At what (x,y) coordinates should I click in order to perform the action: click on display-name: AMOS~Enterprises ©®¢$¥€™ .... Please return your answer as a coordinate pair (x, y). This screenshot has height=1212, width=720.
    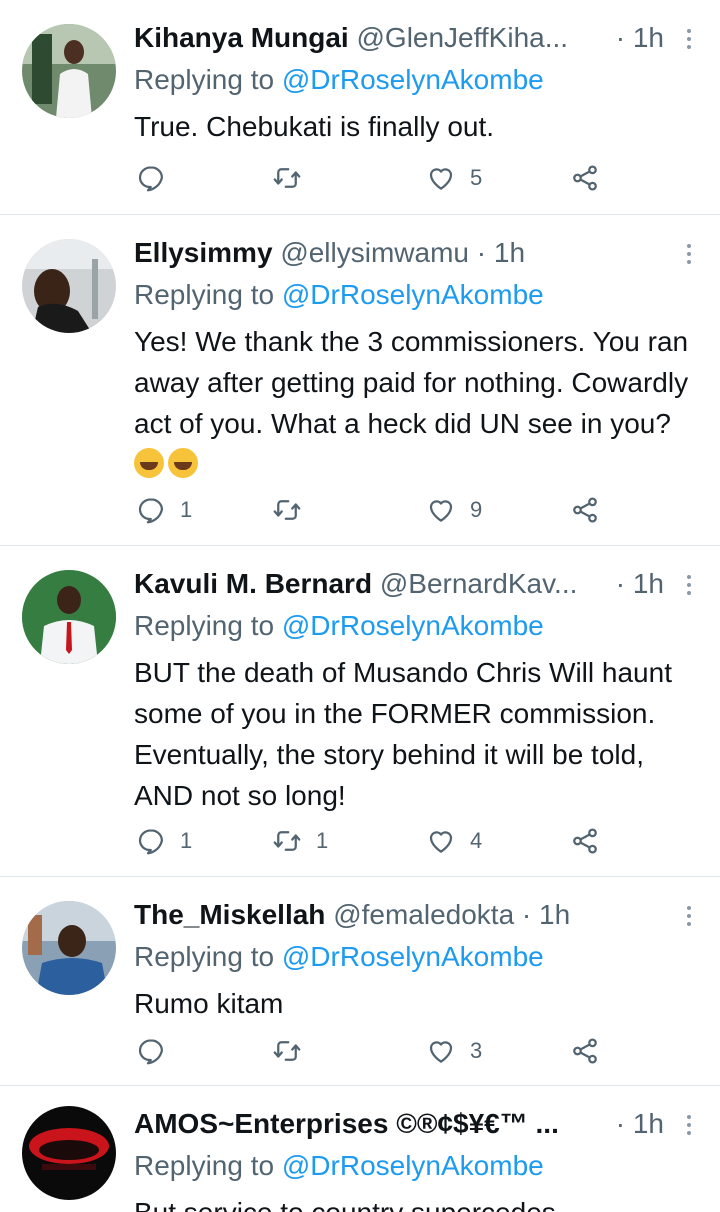
    Looking at the image, I should click on (346, 1123).